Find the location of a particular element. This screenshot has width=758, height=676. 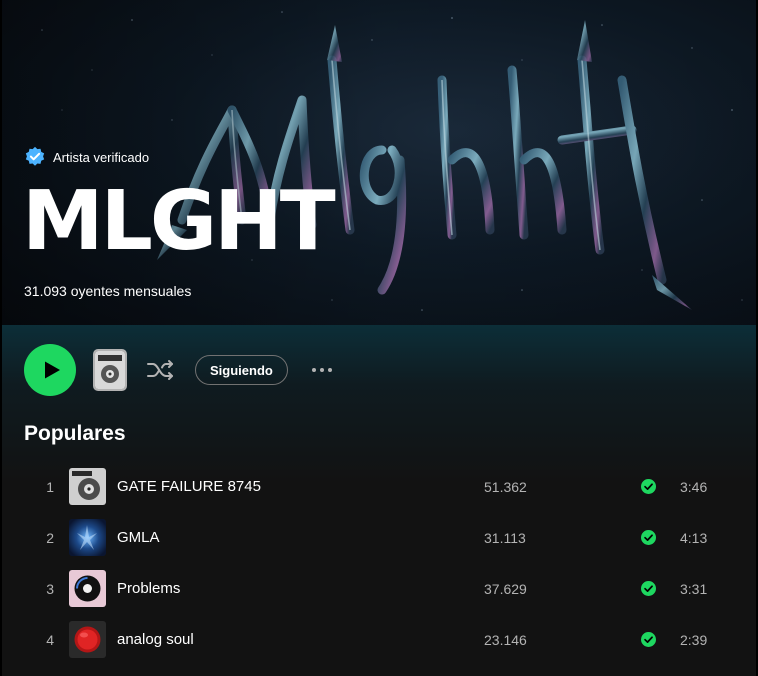

track-play-count: 31.113 is located at coordinates (505, 537).